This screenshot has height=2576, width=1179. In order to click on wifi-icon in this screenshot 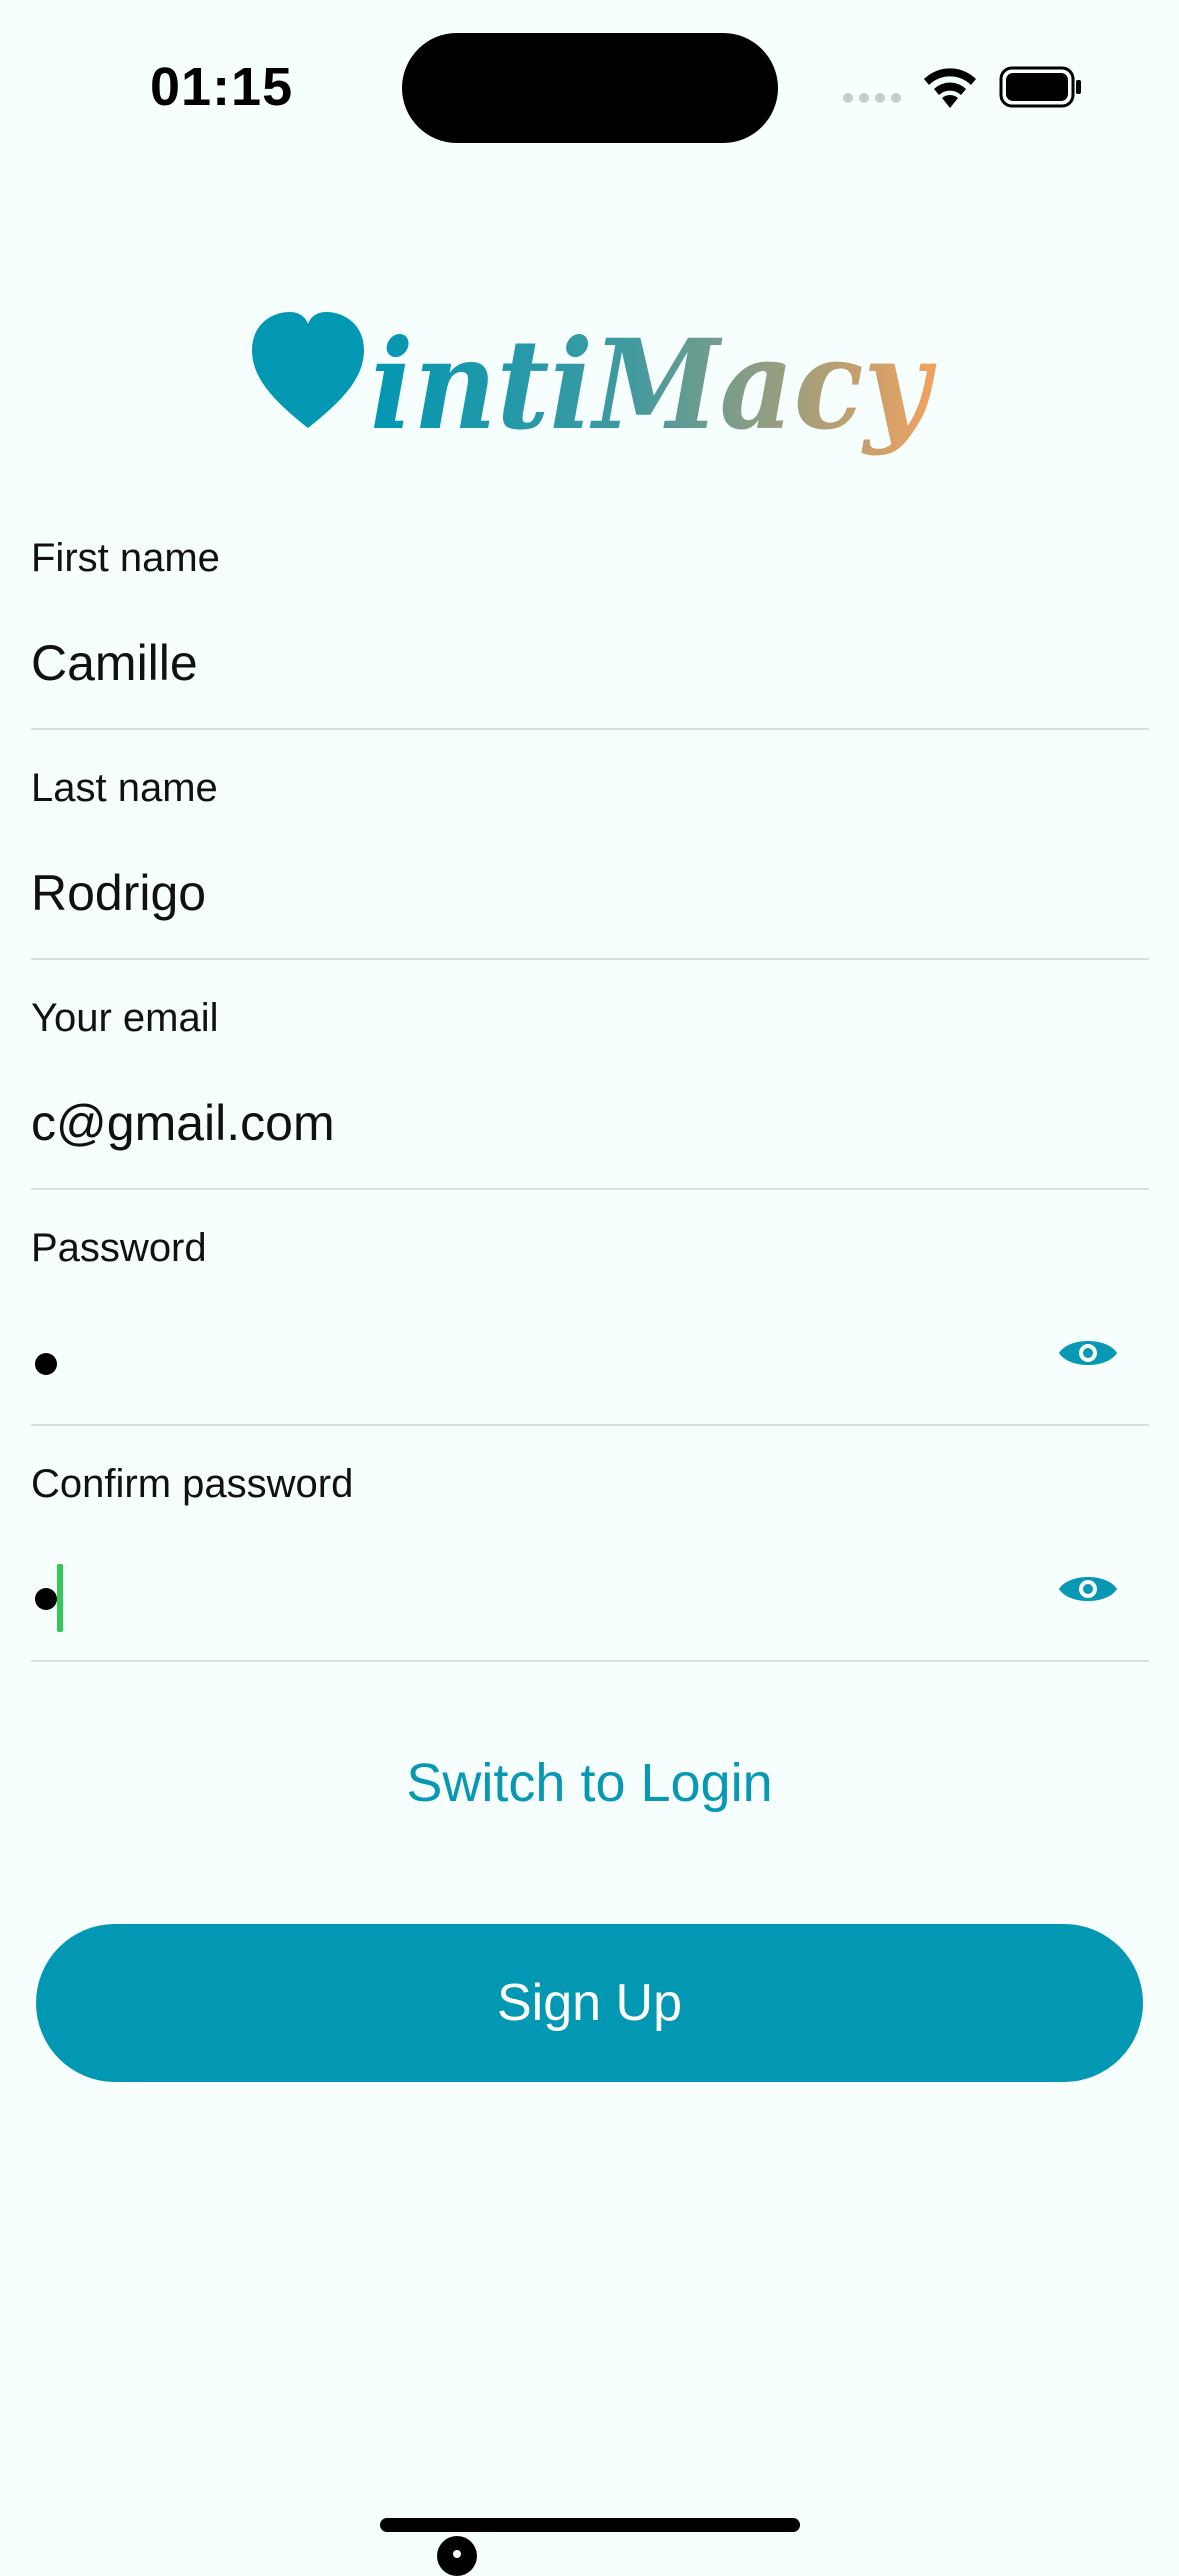, I will do `click(950, 88)`.